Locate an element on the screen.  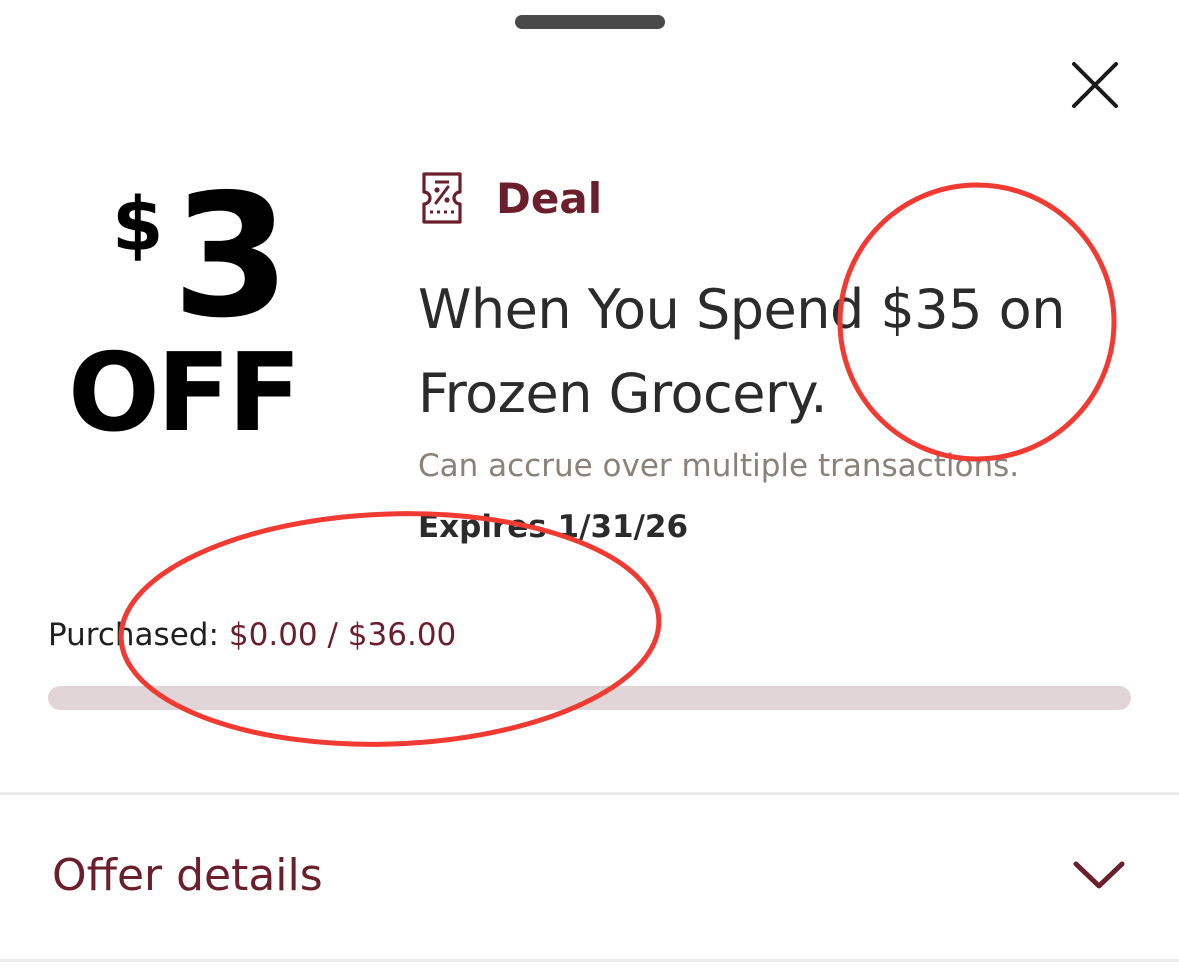
offer-type: Deal is located at coordinates (510, 198).